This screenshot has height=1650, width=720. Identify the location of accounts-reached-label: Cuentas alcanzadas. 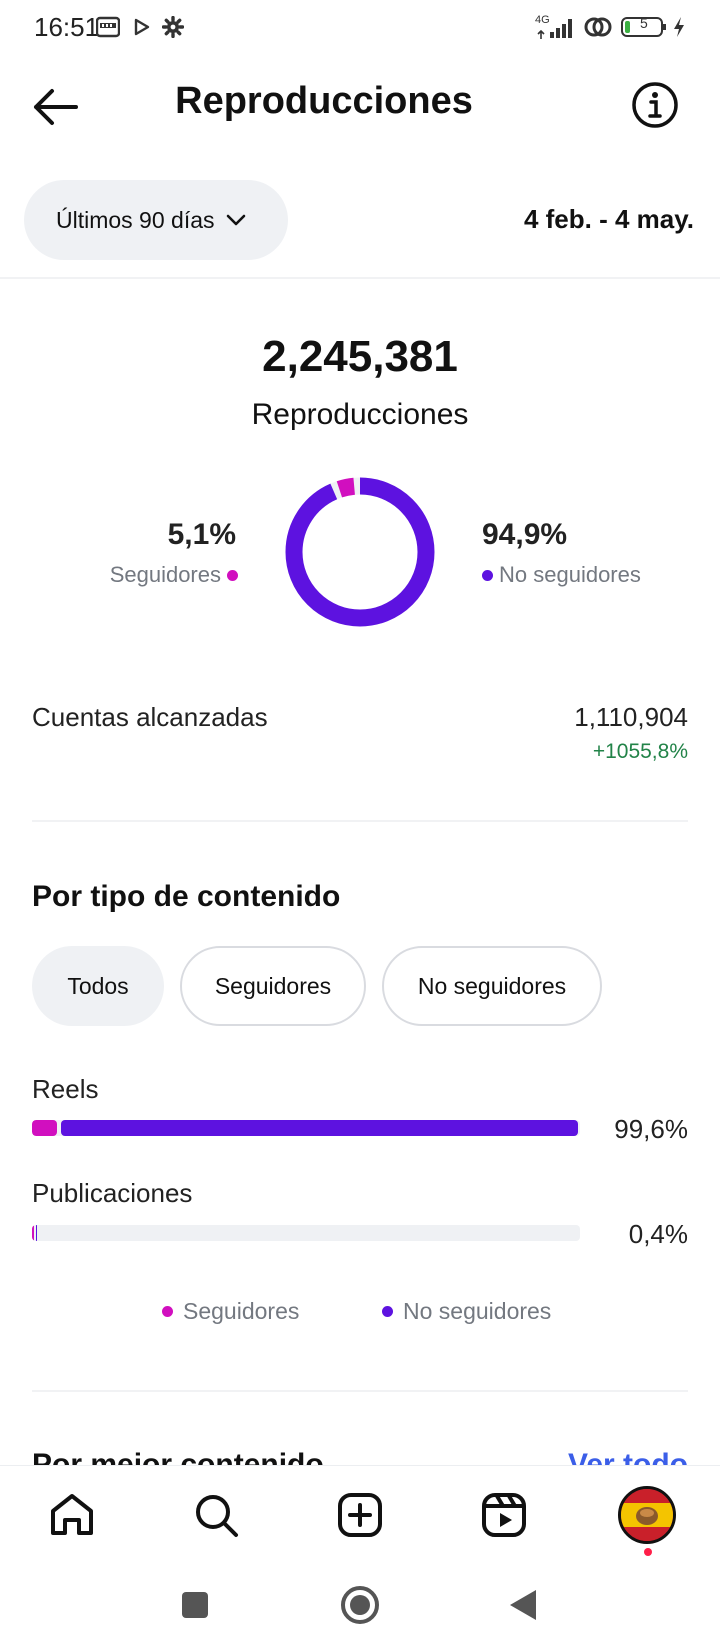
(150, 717).